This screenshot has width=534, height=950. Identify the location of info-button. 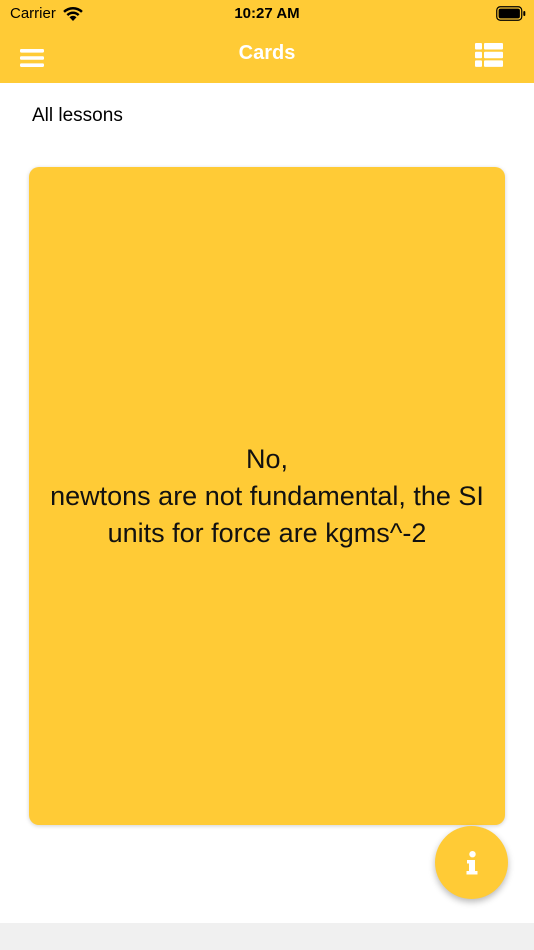
(471, 862).